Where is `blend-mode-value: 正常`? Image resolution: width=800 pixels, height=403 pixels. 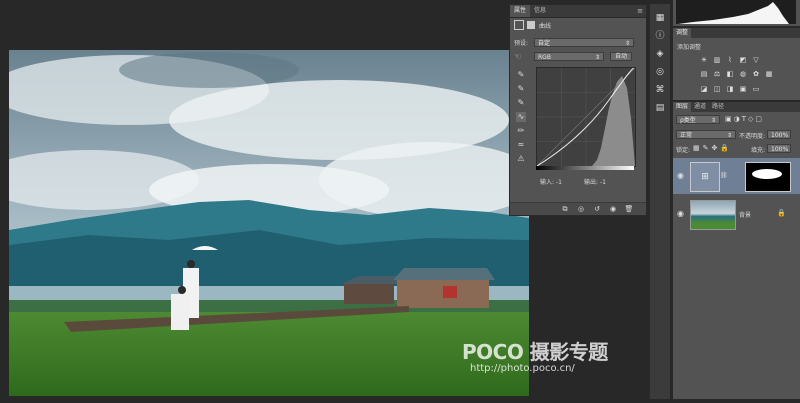 blend-mode-value: 正常 is located at coordinates (686, 135).